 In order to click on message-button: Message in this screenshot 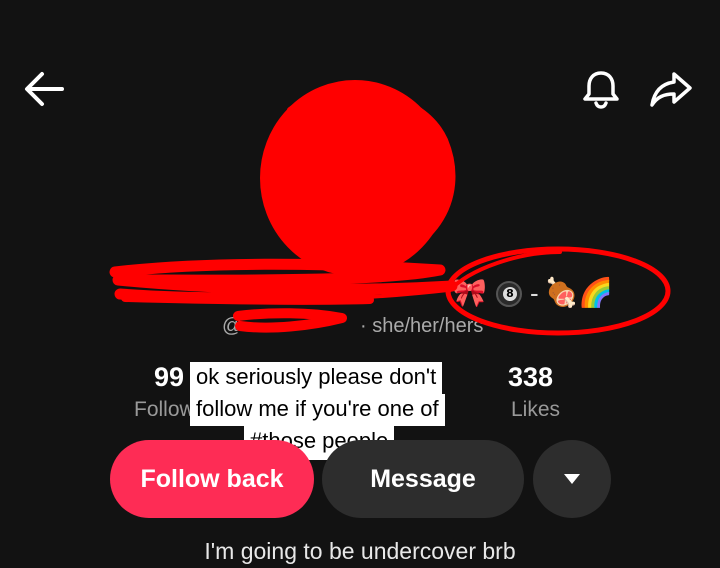, I will do `click(423, 479)`.